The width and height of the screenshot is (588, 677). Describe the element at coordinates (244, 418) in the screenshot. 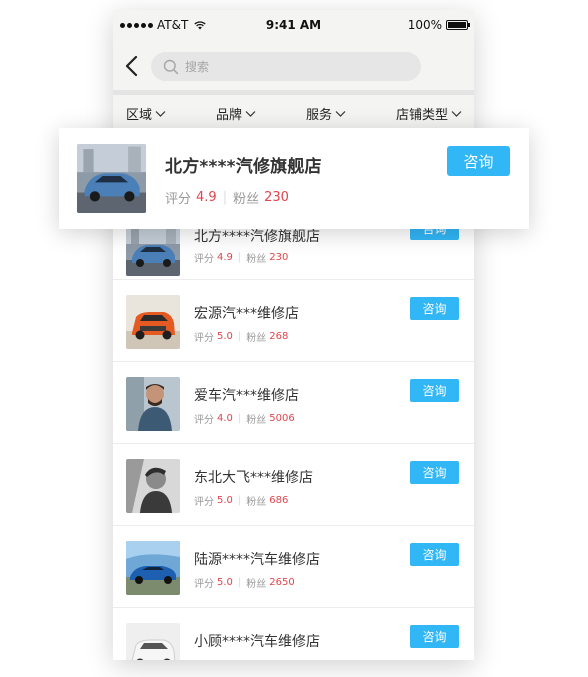

I see `shop-meta: 评分 4.0 | 粉丝 5006` at that location.